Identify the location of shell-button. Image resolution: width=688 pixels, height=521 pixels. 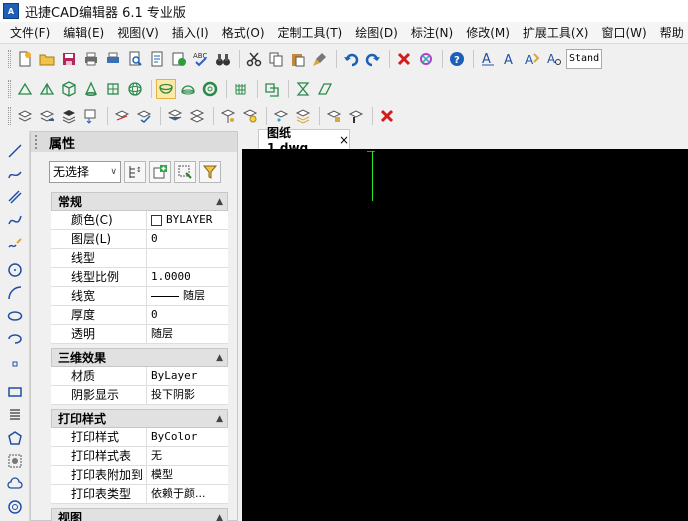
(228, 116).